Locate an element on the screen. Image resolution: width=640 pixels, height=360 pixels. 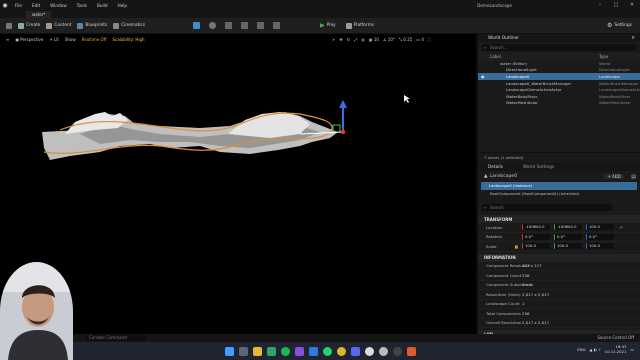
play-button: ▶ Play is located at coordinates (328, 25).